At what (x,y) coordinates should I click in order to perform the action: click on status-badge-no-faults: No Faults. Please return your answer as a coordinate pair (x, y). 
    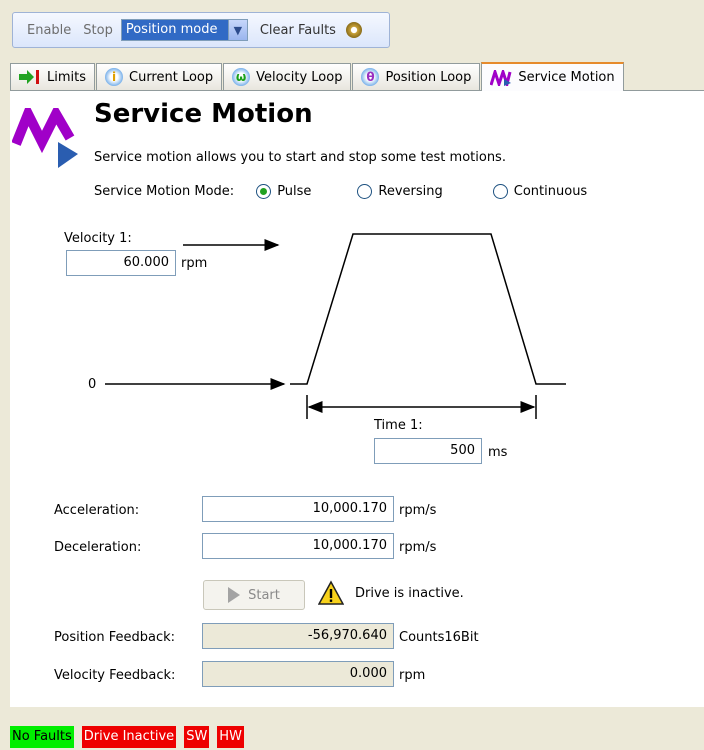
    Looking at the image, I should click on (42, 737).